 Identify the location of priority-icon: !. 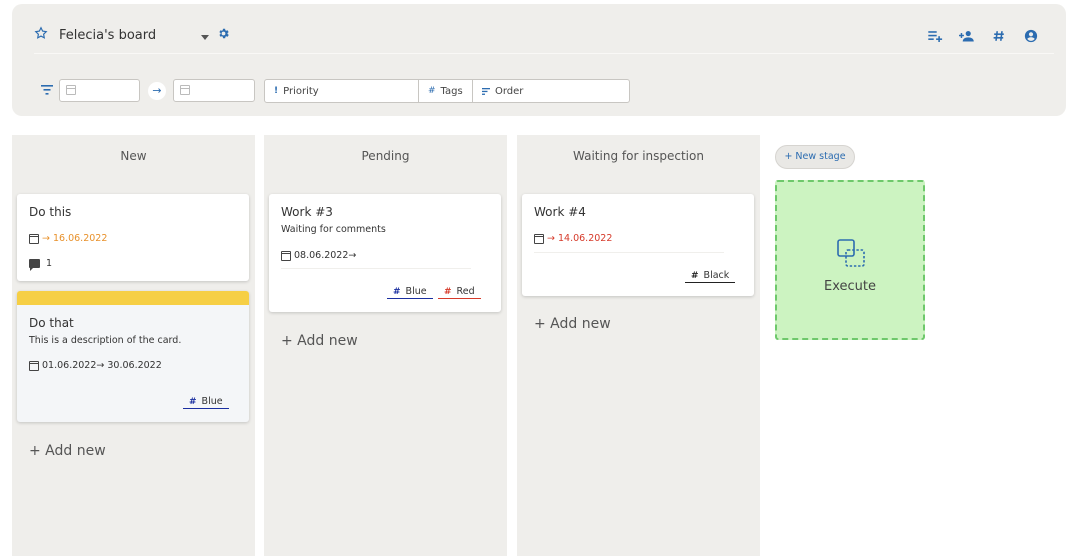
(276, 91).